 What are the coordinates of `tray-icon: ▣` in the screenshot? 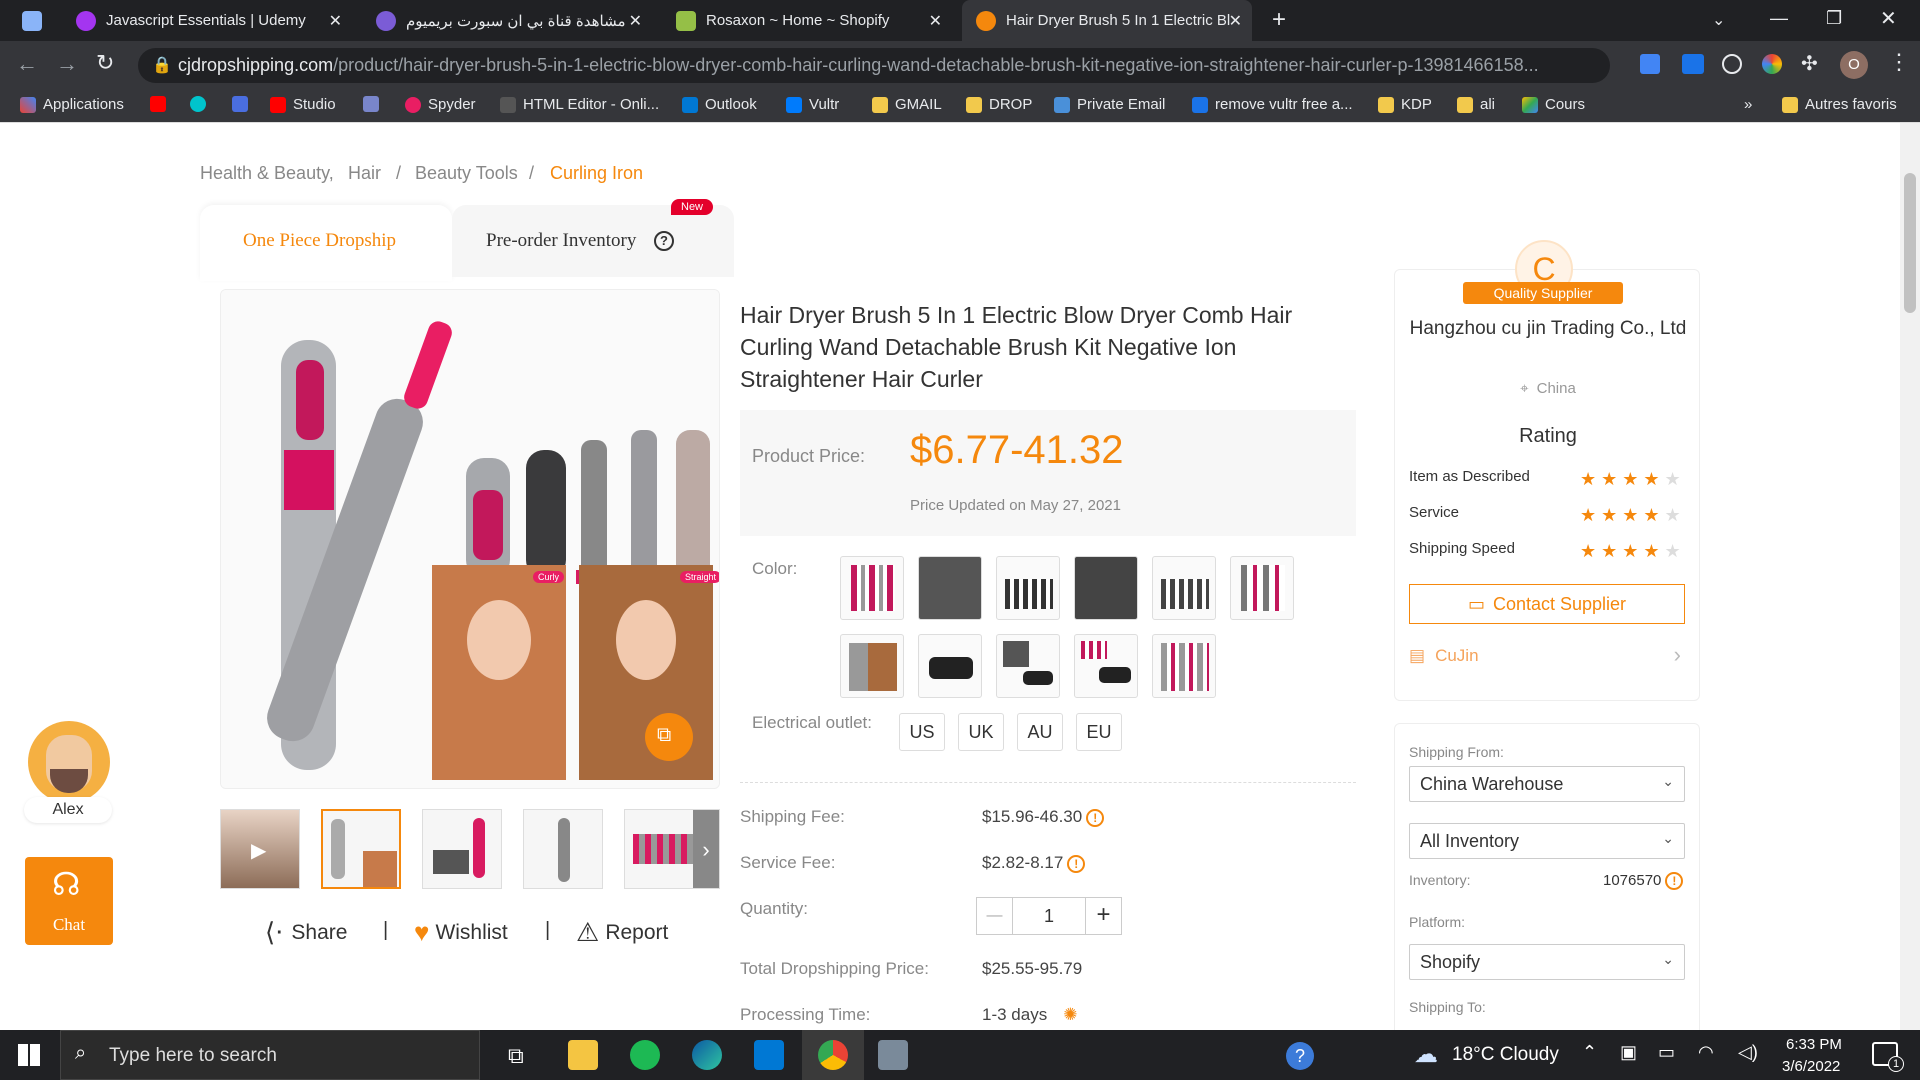 It's located at (1628, 1052).